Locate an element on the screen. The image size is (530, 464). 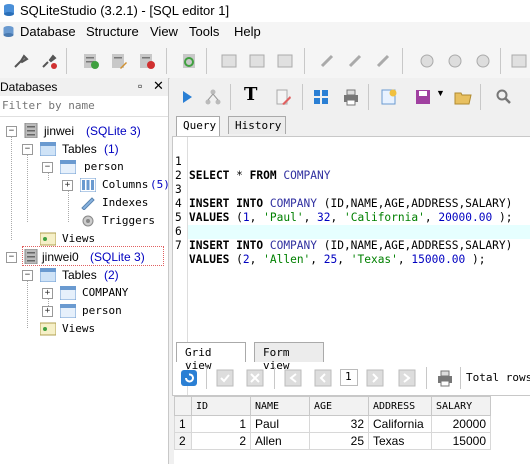
cell-age: 25 is located at coordinates (339, 441).